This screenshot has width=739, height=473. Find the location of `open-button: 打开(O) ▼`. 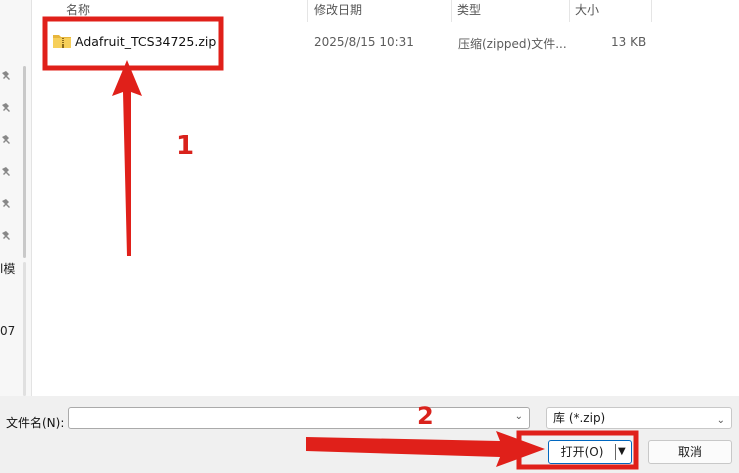

open-button: 打开(O) ▼ is located at coordinates (590, 452).